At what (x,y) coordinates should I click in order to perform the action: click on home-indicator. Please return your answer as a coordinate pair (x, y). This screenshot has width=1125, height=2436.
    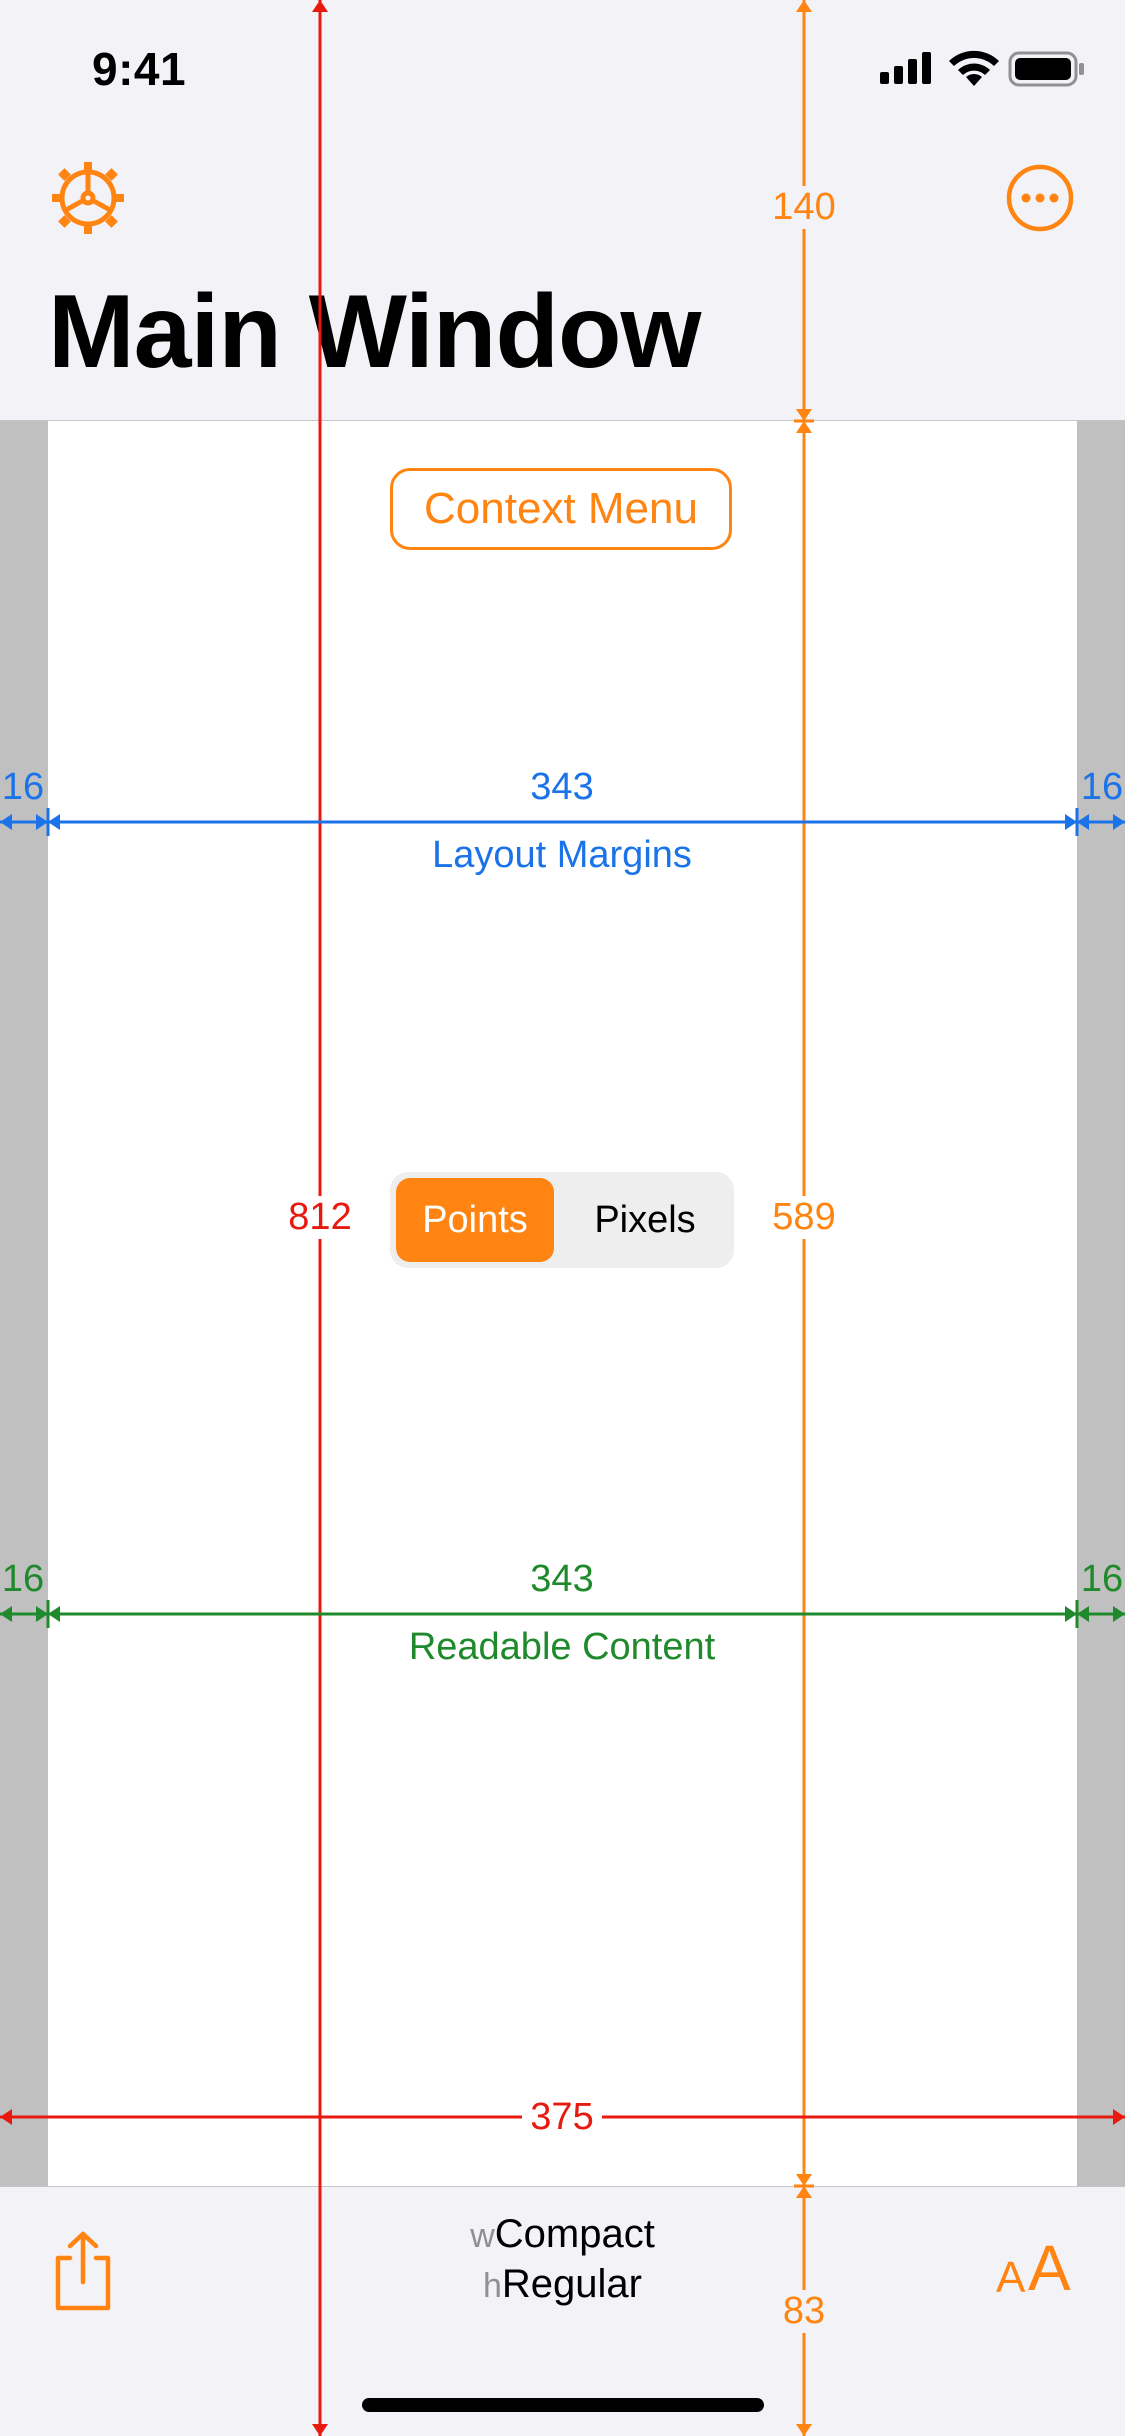
    Looking at the image, I should click on (563, 2405).